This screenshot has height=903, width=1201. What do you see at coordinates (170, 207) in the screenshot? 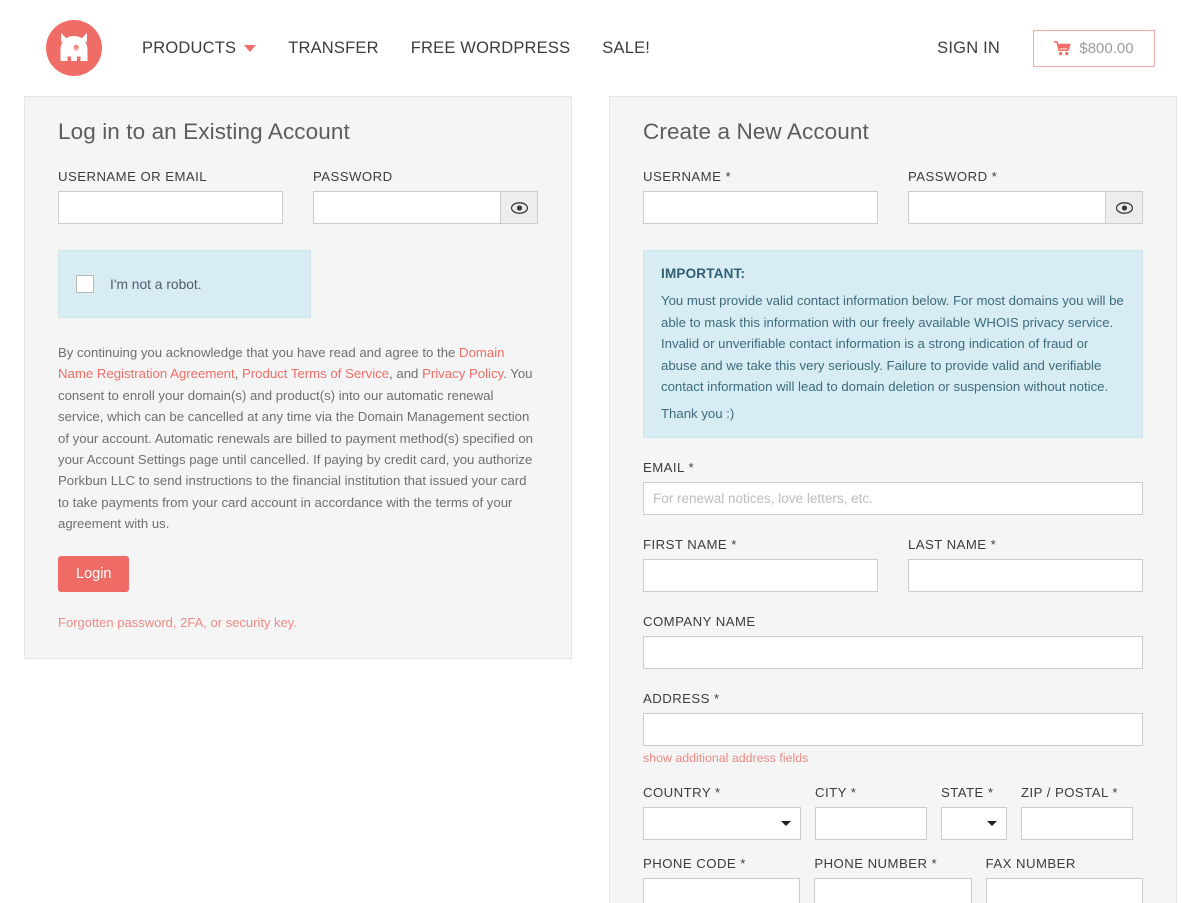
I see `login-username-input` at bounding box center [170, 207].